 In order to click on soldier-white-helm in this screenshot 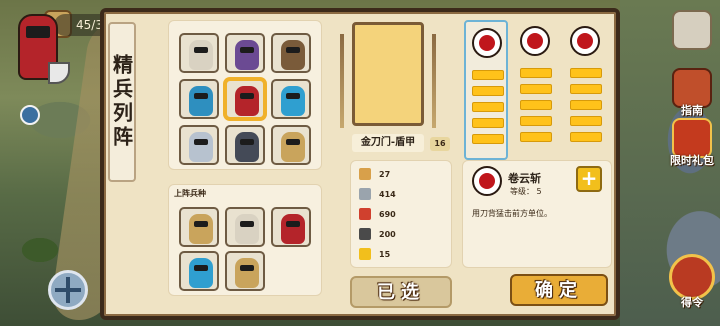, I will do `click(199, 53)`.